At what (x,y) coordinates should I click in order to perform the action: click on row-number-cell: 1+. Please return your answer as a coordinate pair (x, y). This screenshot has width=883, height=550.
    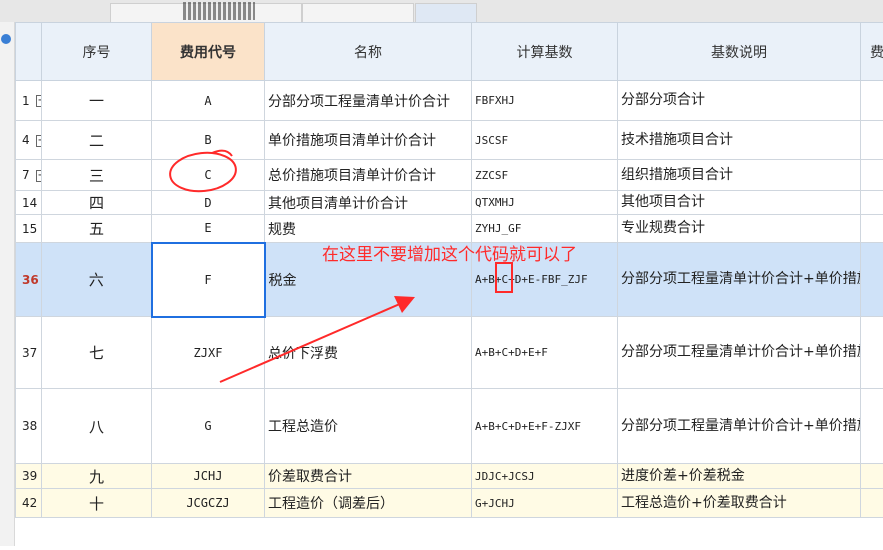
    Looking at the image, I should click on (29, 101).